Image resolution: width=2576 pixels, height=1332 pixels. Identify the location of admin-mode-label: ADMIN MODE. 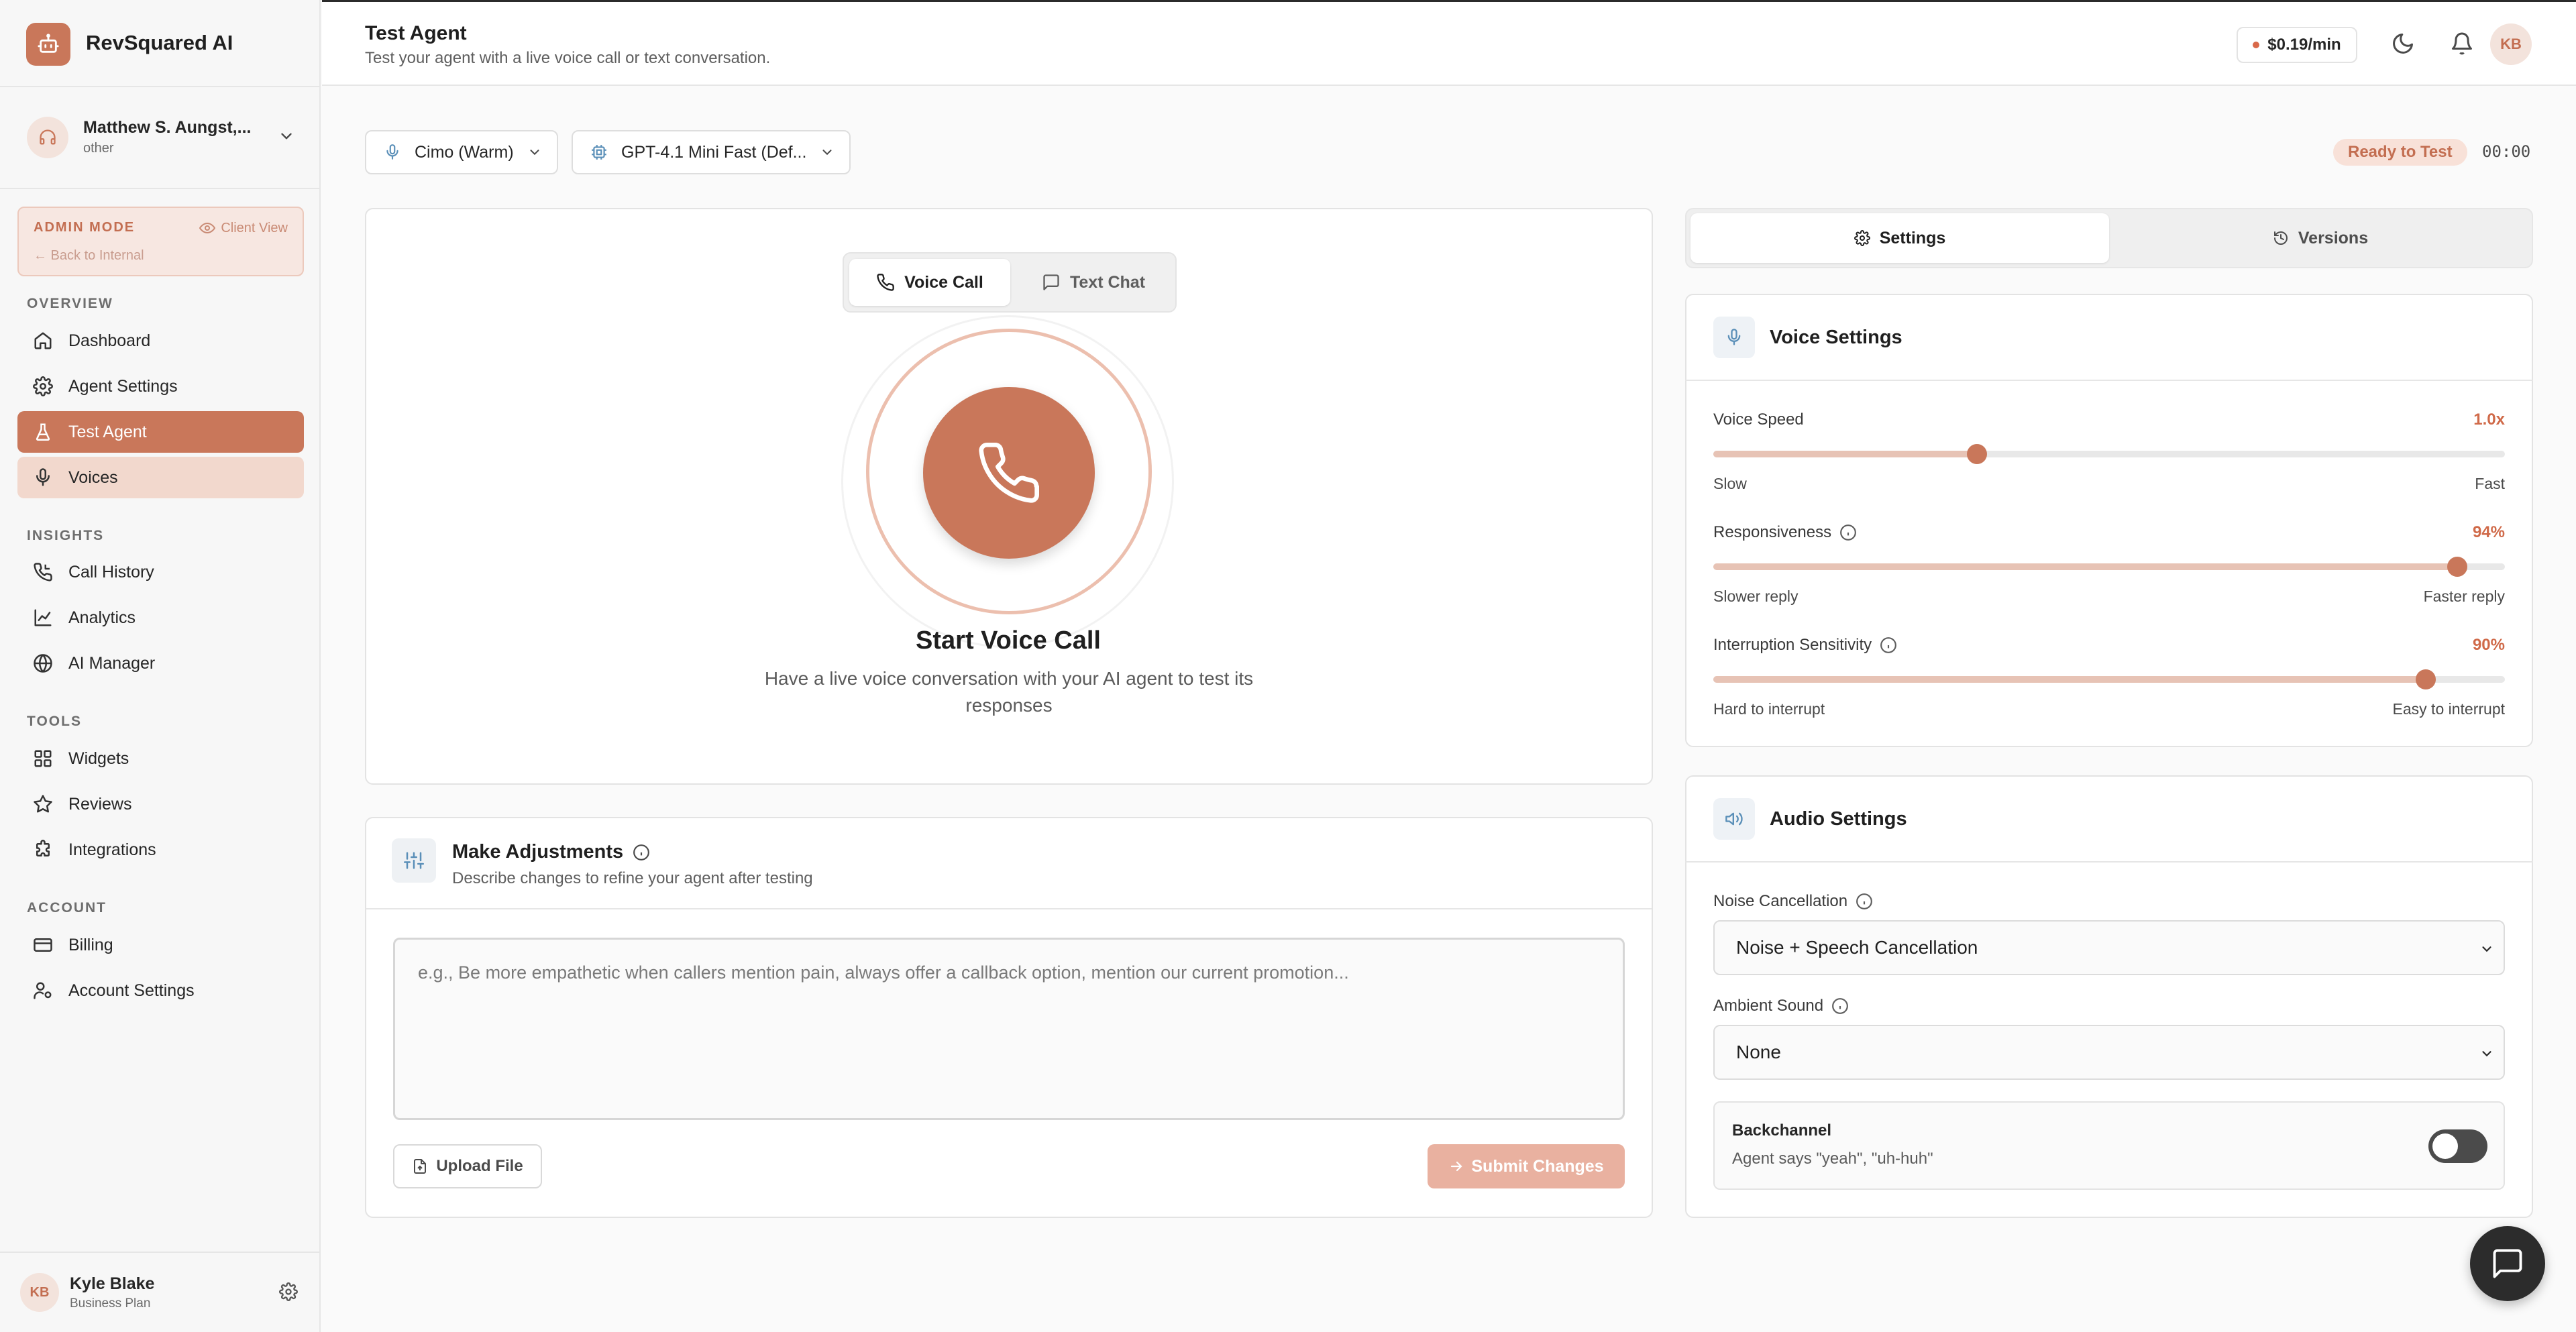
(85, 228).